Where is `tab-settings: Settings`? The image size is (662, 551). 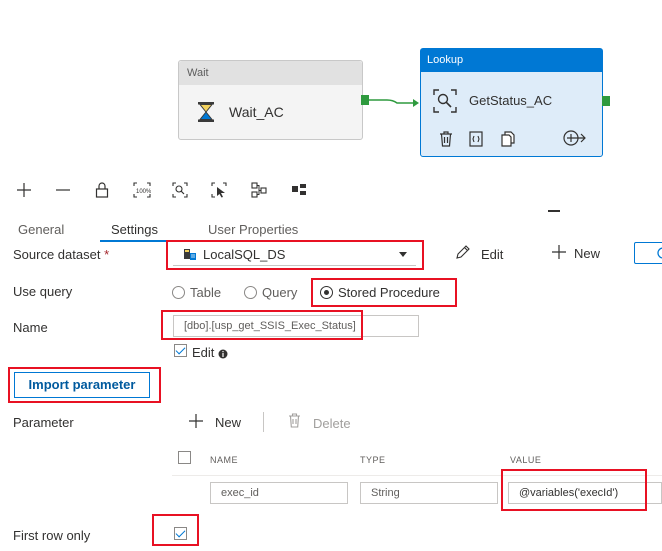 tab-settings: Settings is located at coordinates (134, 229).